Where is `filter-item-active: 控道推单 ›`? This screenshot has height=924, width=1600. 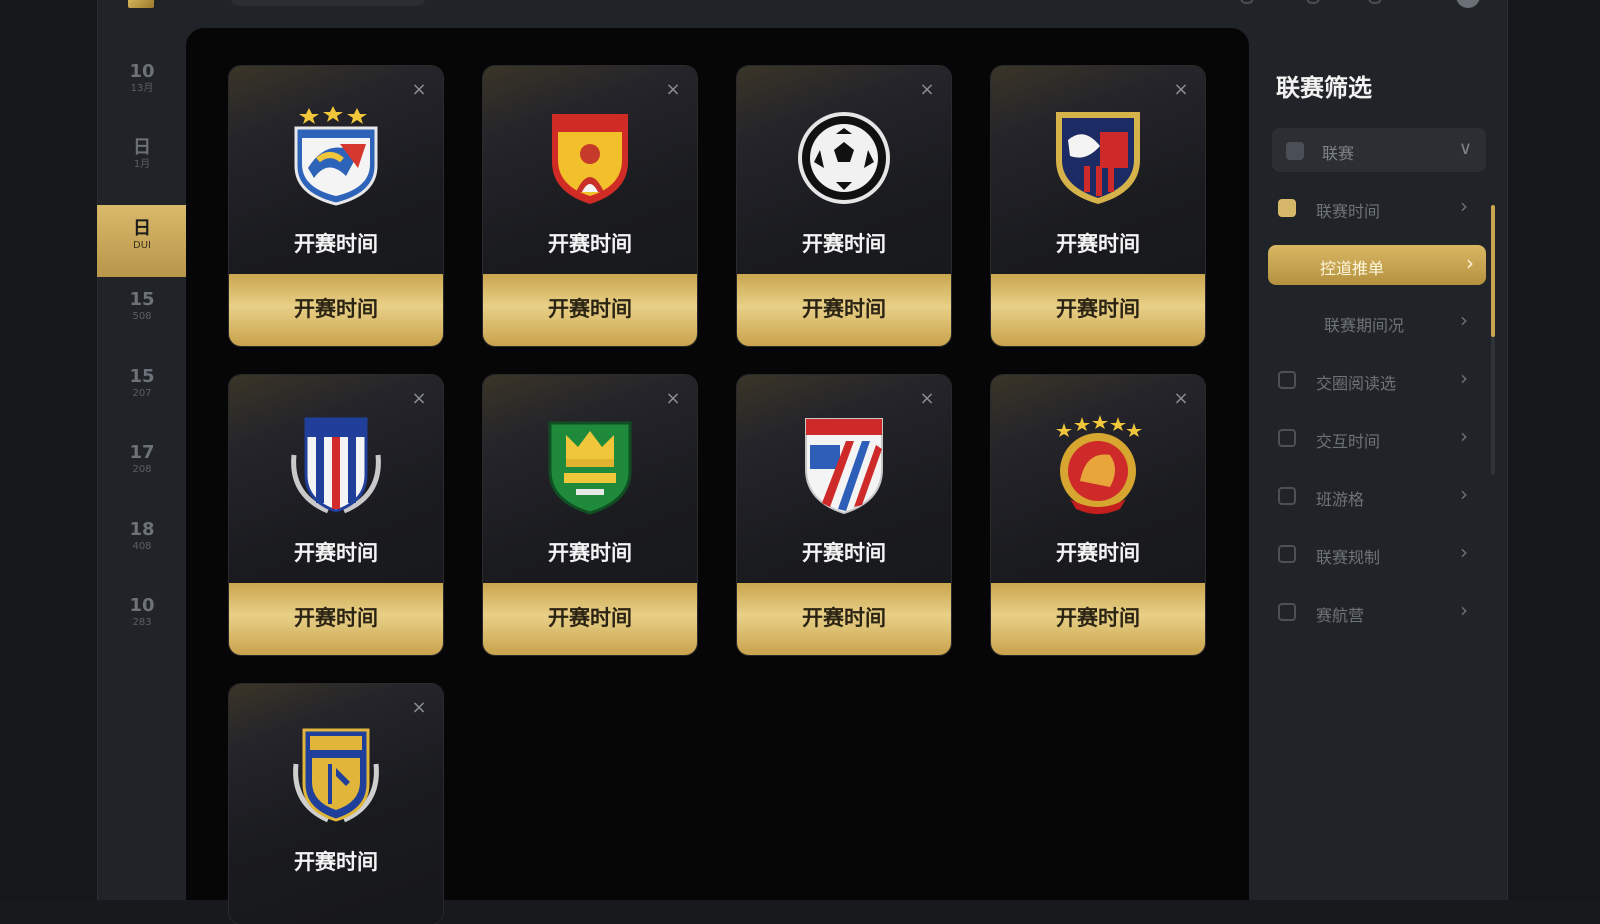
filter-item-active: 控道推单 › is located at coordinates (1377, 265).